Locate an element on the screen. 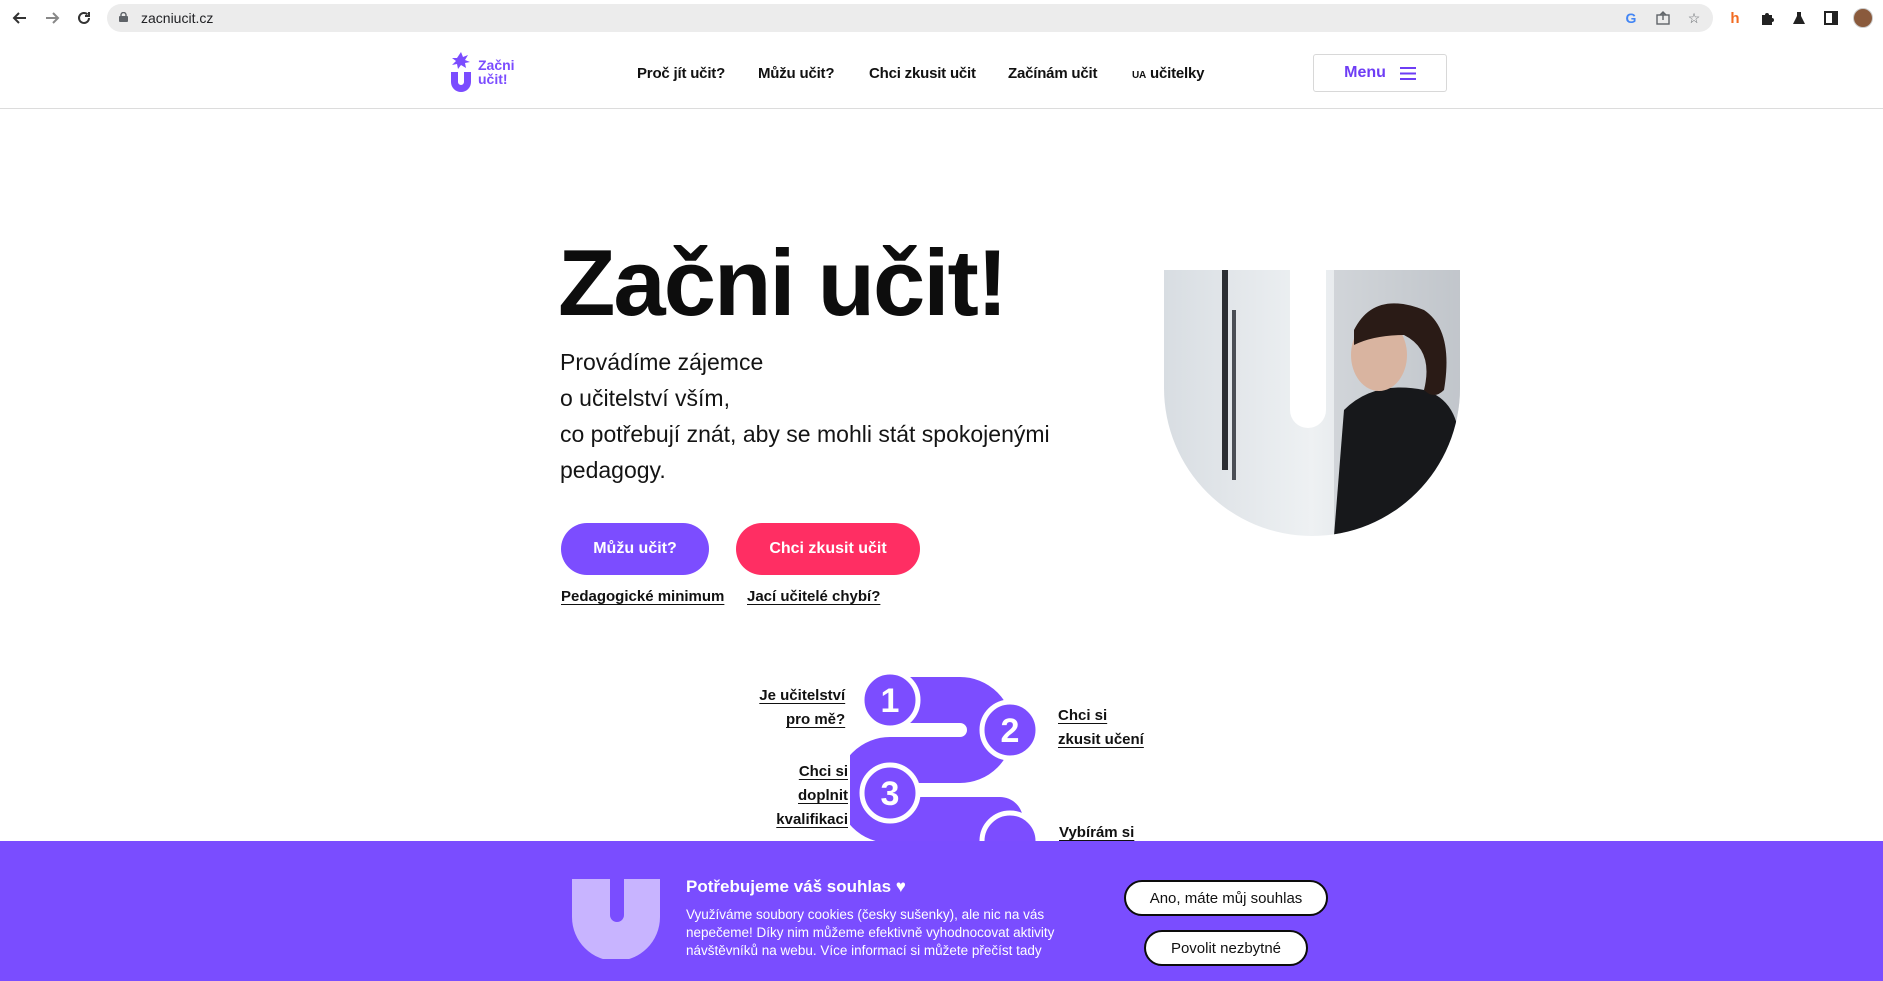 The image size is (1883, 981). logo-line2: učit! is located at coordinates (493, 79).